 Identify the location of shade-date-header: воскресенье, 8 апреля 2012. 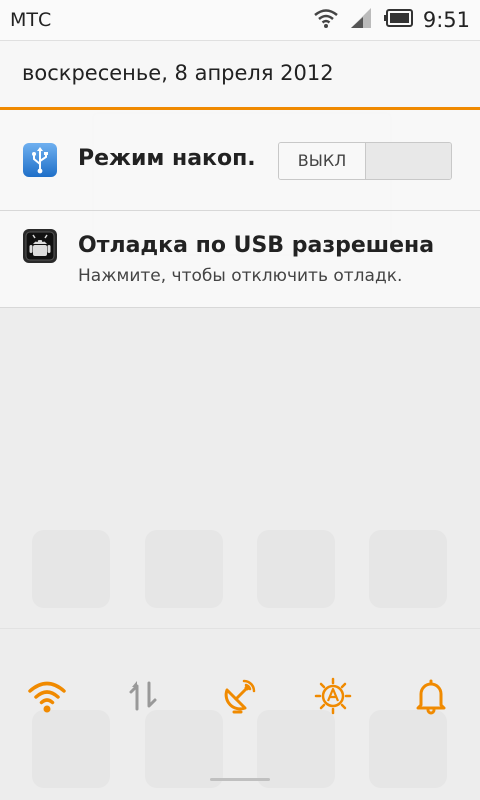
(240, 75).